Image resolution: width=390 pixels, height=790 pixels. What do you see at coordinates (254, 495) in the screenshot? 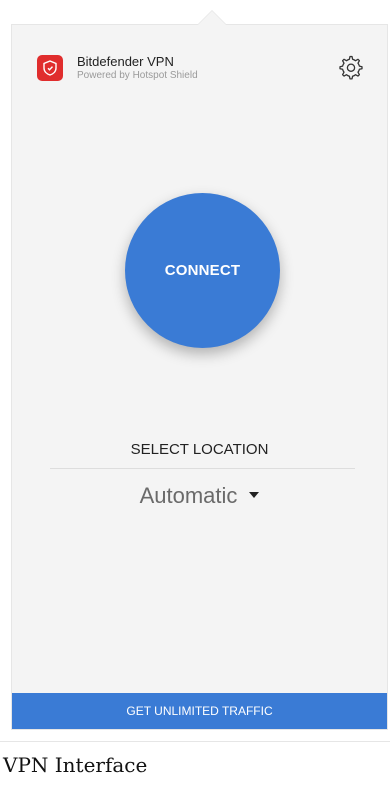
I see `caret-down-icon` at bounding box center [254, 495].